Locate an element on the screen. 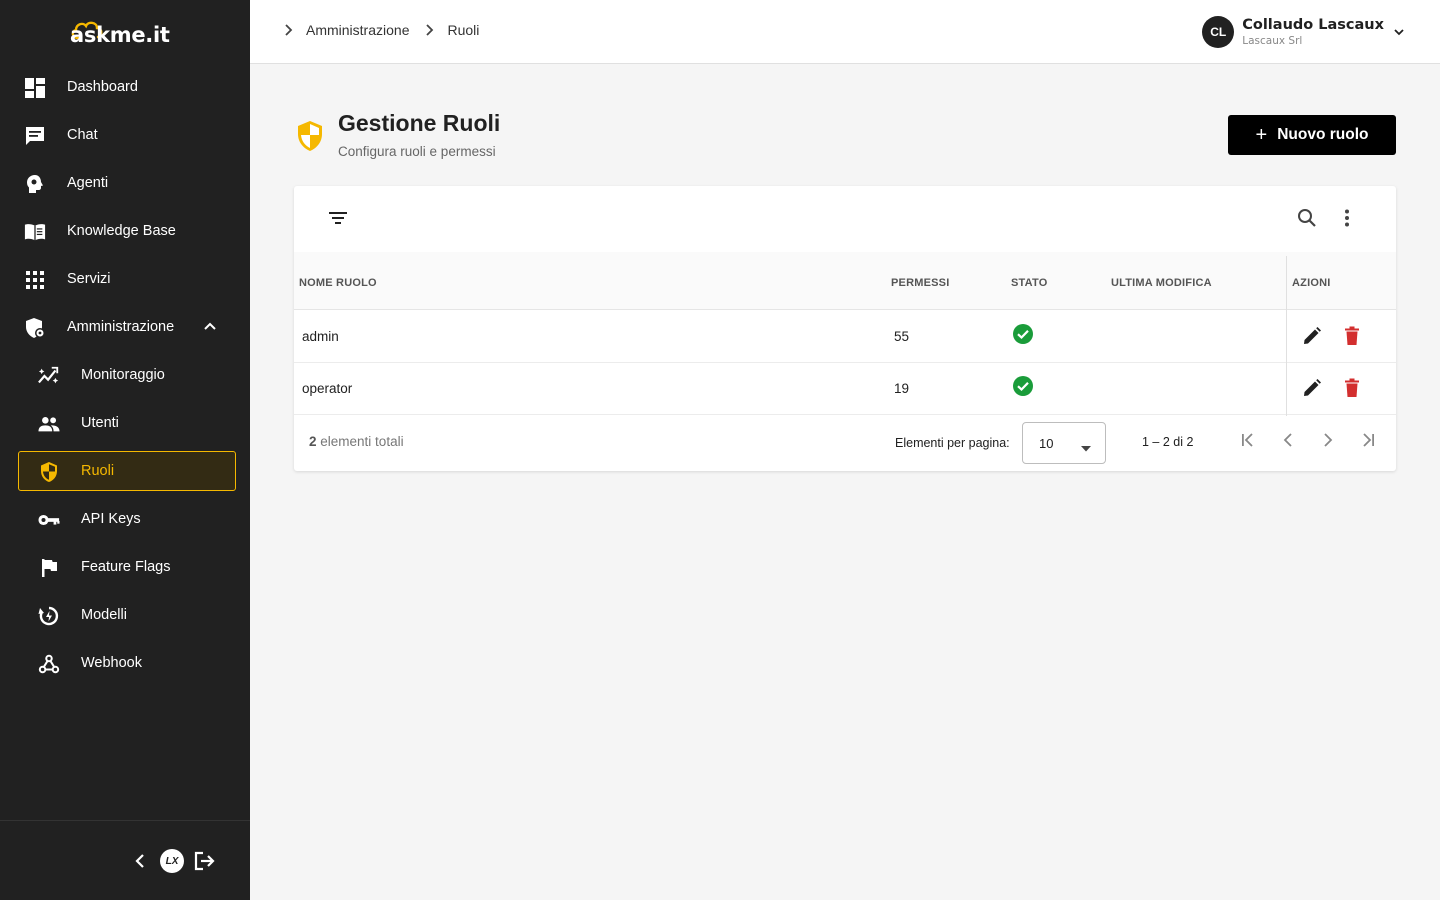 The width and height of the screenshot is (1440, 900). logo-text: askme.it is located at coordinates (120, 35).